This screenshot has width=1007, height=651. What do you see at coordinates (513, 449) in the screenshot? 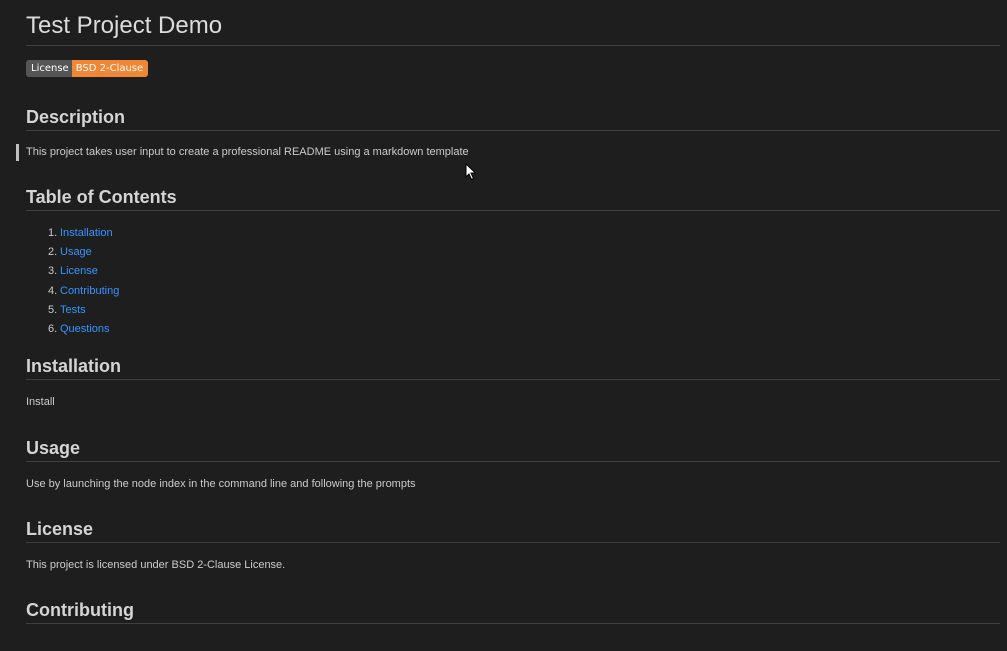
I see `heading-usage: Usage` at bounding box center [513, 449].